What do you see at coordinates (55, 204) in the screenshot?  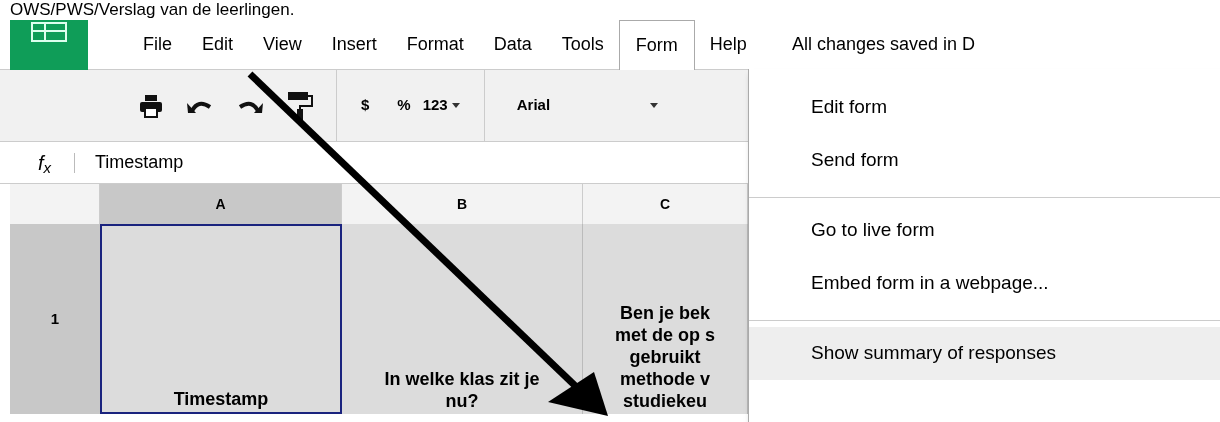 I see `corner-cell` at bounding box center [55, 204].